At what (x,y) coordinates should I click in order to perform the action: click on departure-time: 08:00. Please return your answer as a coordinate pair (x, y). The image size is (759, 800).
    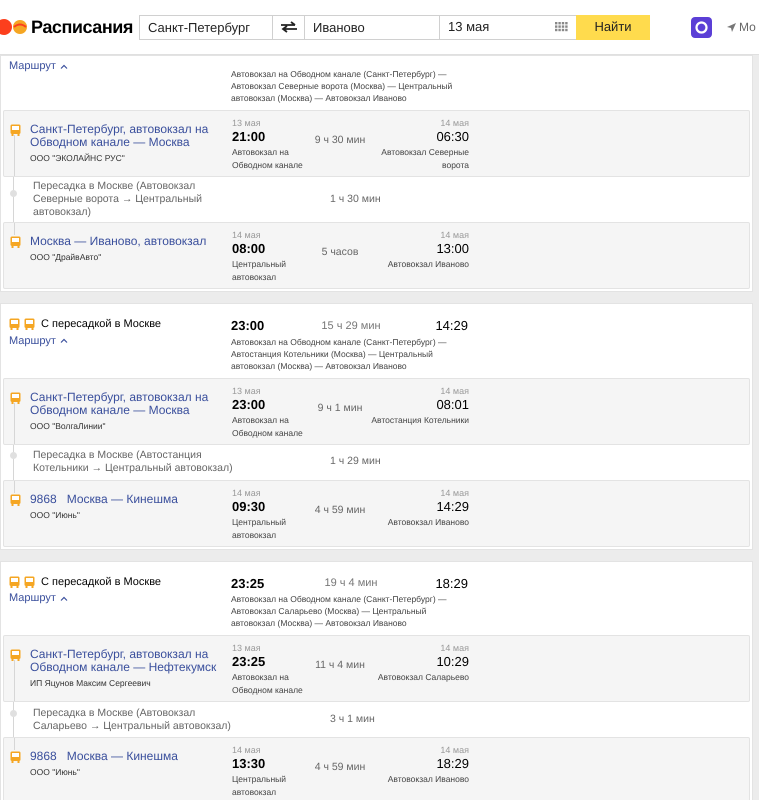
    Looking at the image, I should click on (249, 249).